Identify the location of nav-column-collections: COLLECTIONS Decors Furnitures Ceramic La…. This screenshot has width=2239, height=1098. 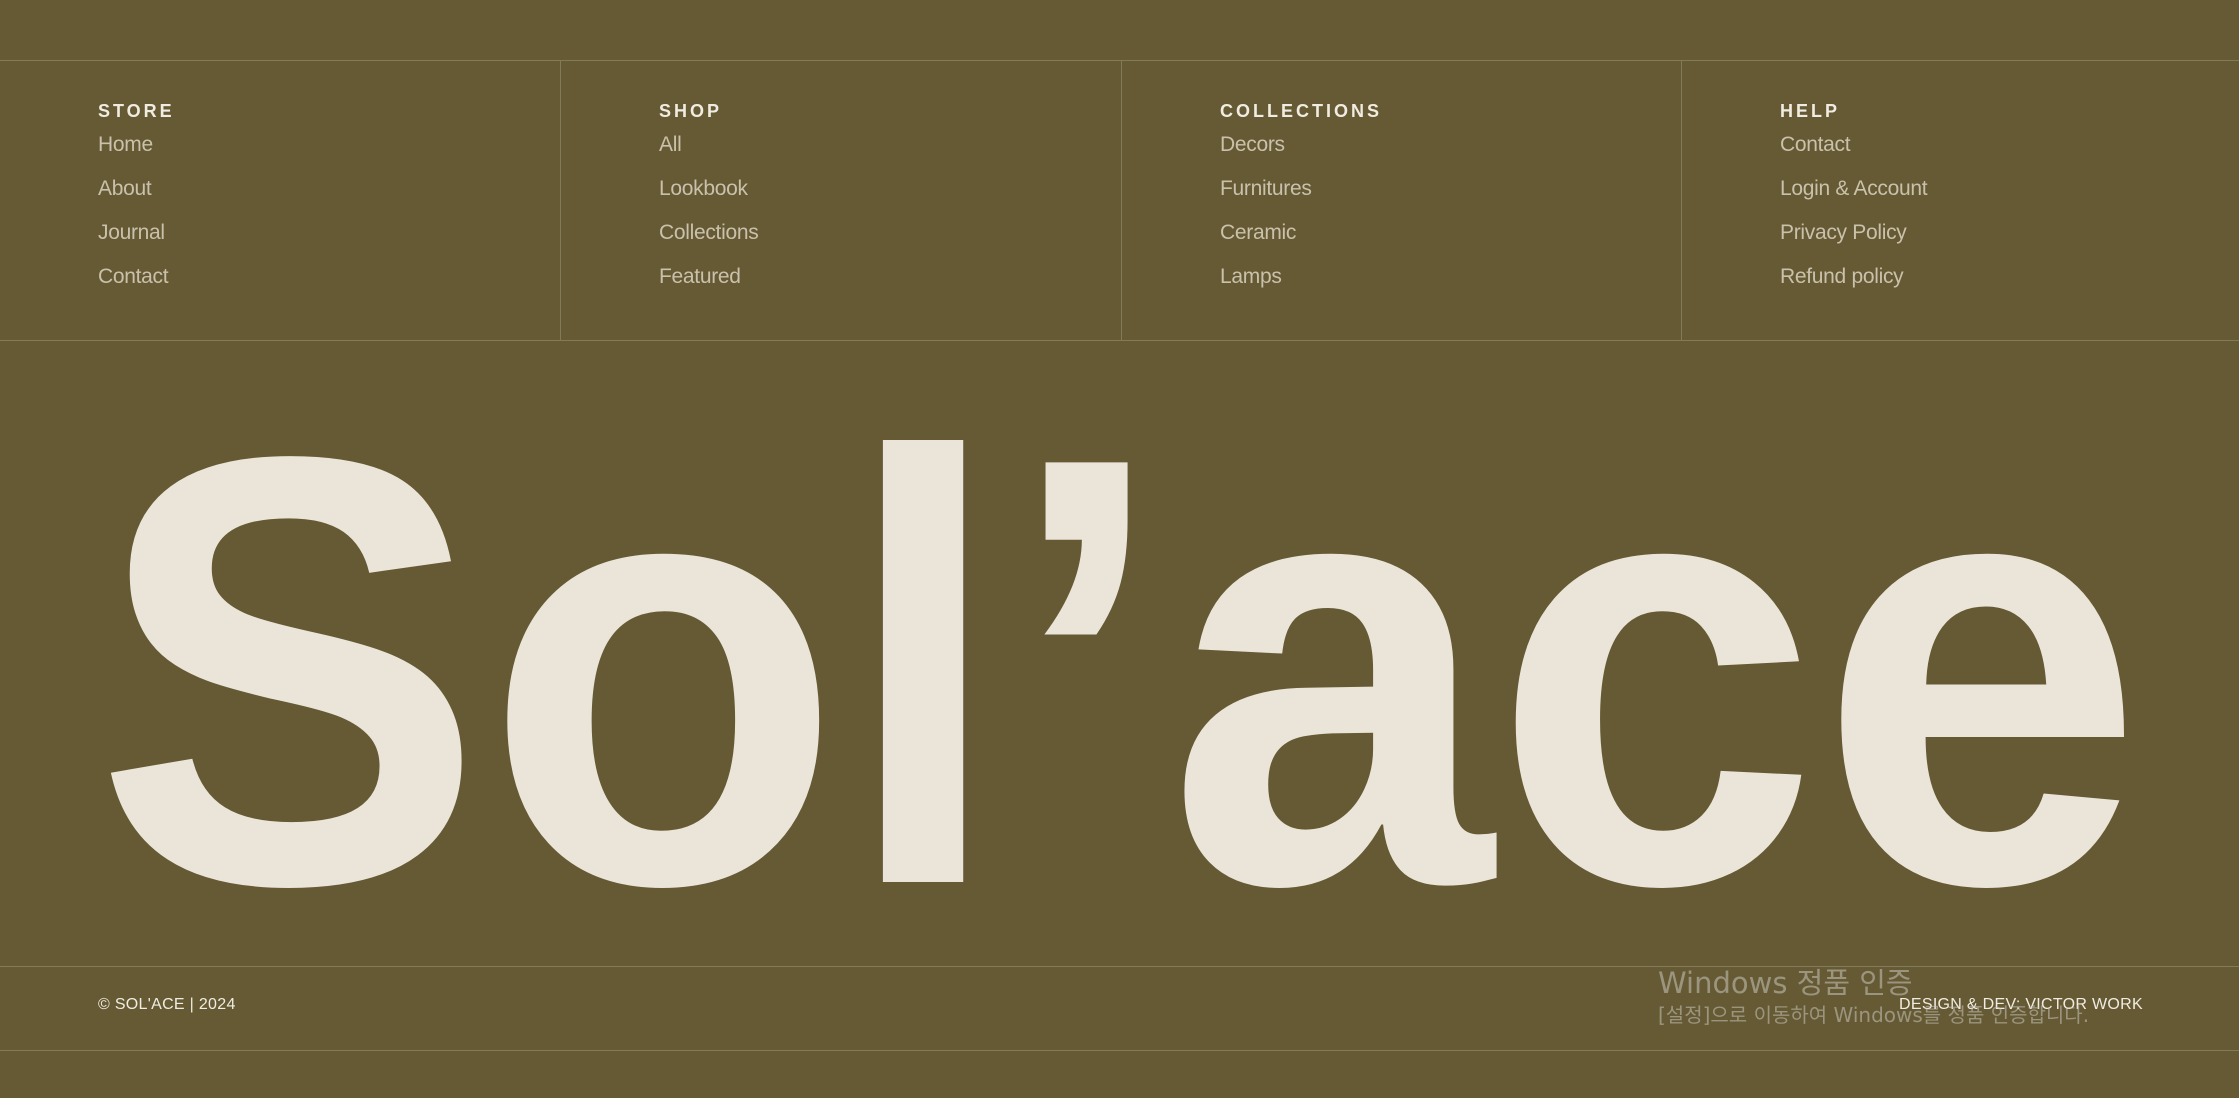
(1301, 201).